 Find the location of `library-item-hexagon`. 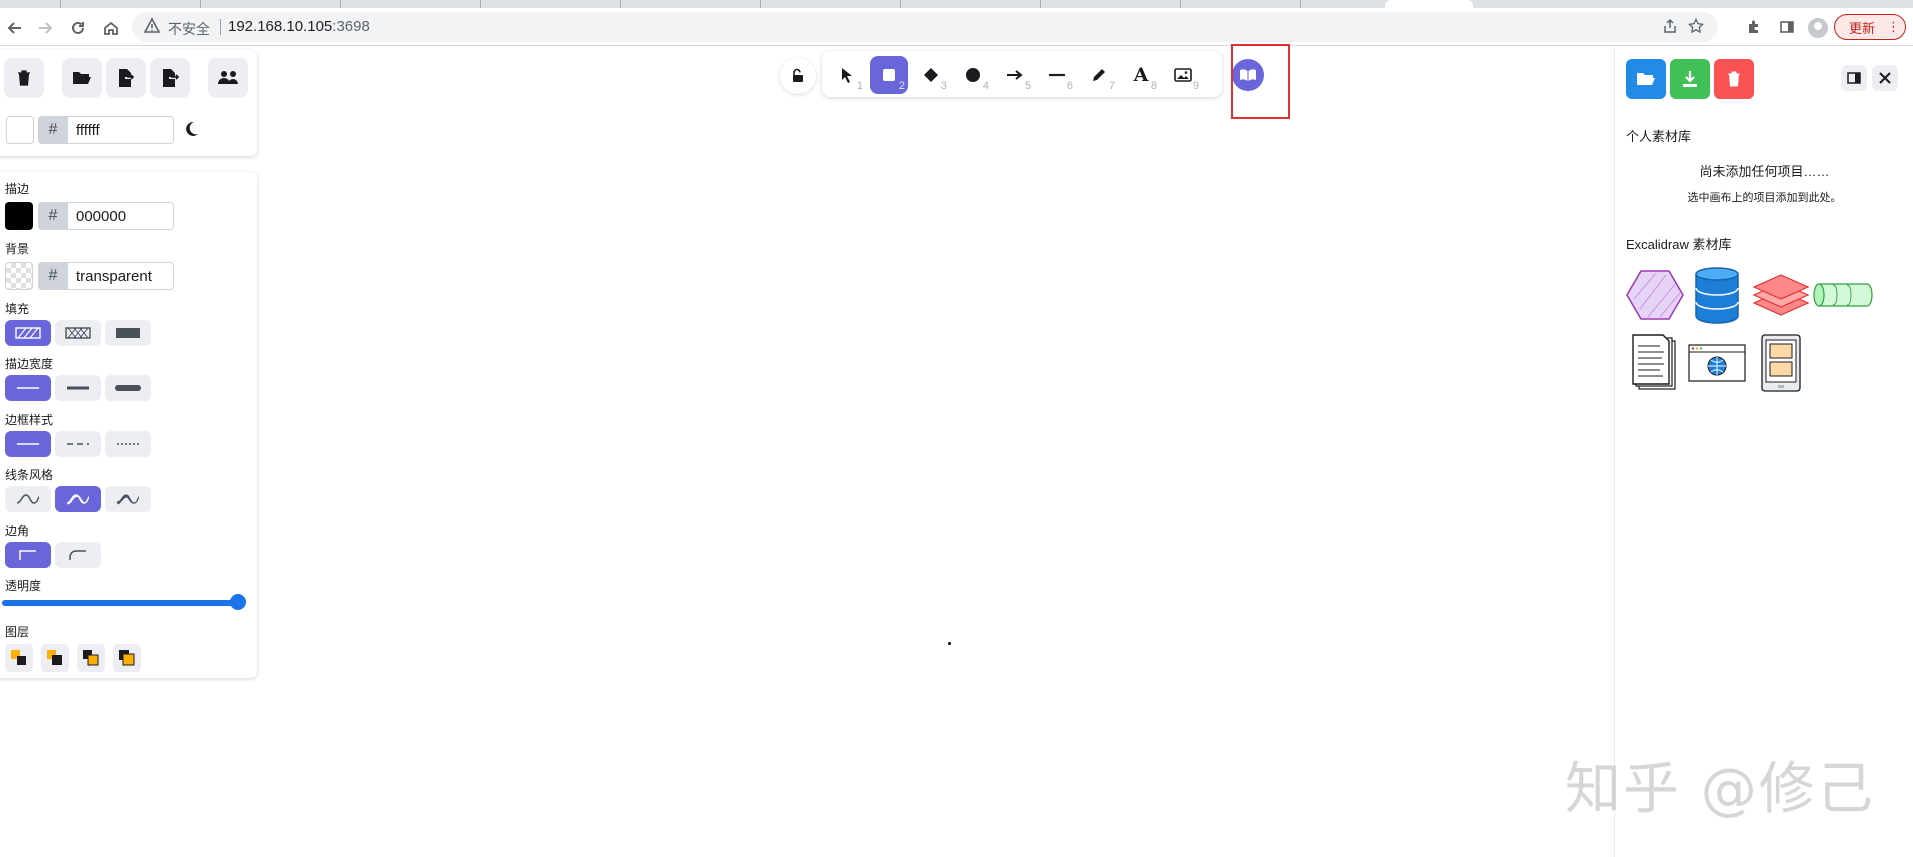

library-item-hexagon is located at coordinates (1655, 295).